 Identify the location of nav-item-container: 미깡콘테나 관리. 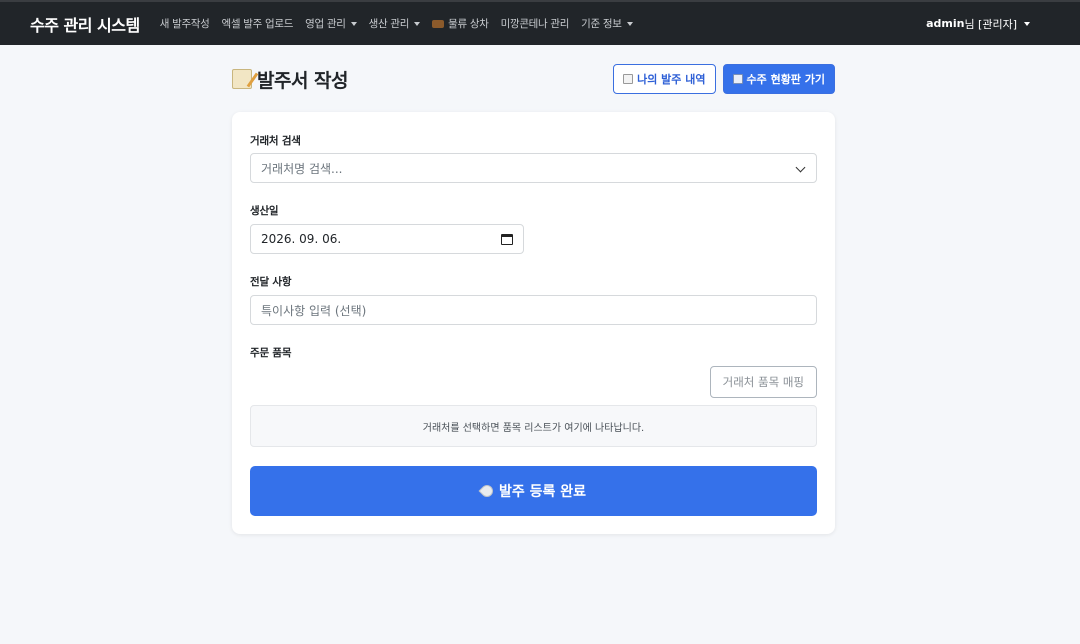
(535, 23).